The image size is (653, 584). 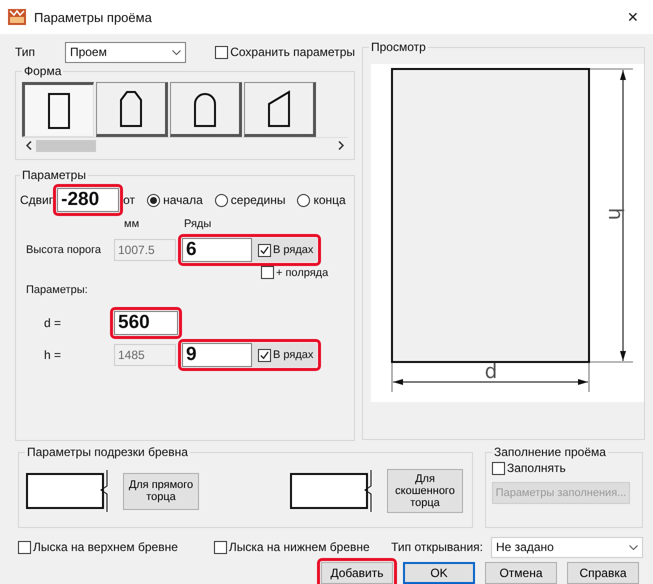 What do you see at coordinates (129, 200) in the screenshot?
I see `field-label: от` at bounding box center [129, 200].